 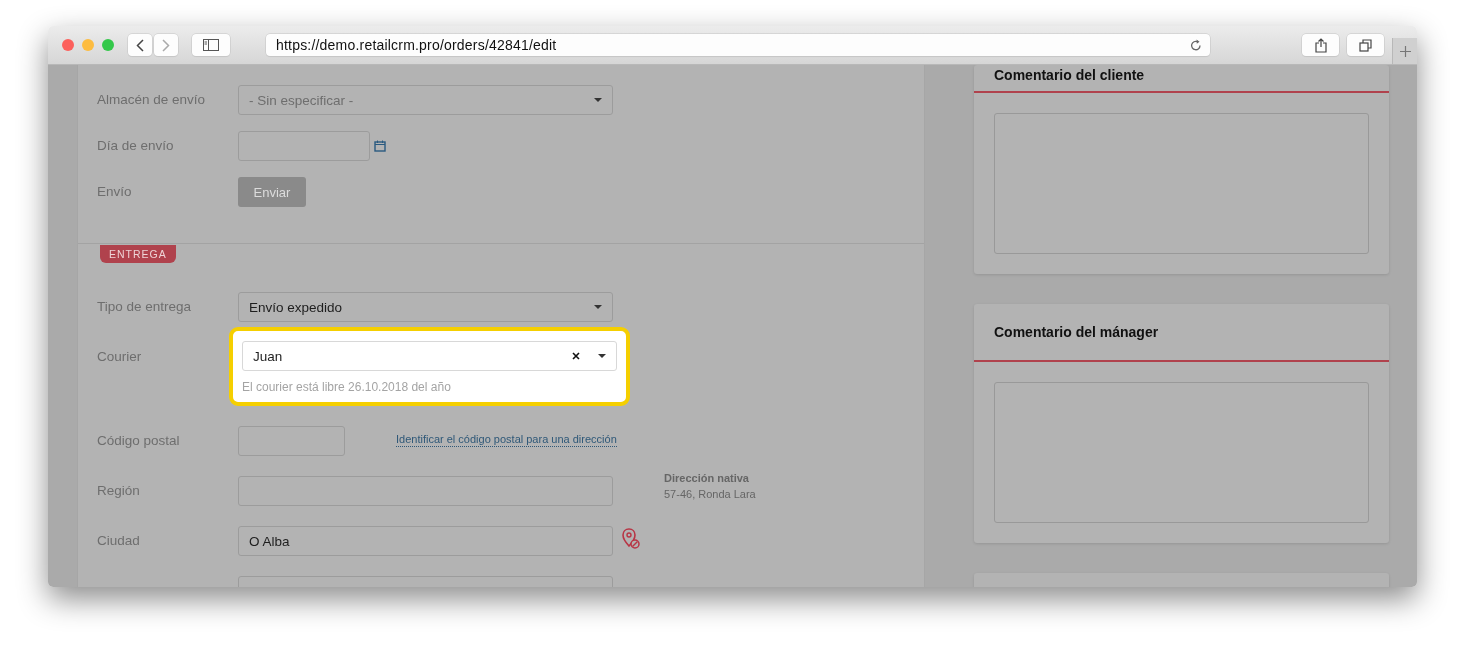 What do you see at coordinates (506, 440) in the screenshot?
I see `link: Identificar el código postal para una dirección` at bounding box center [506, 440].